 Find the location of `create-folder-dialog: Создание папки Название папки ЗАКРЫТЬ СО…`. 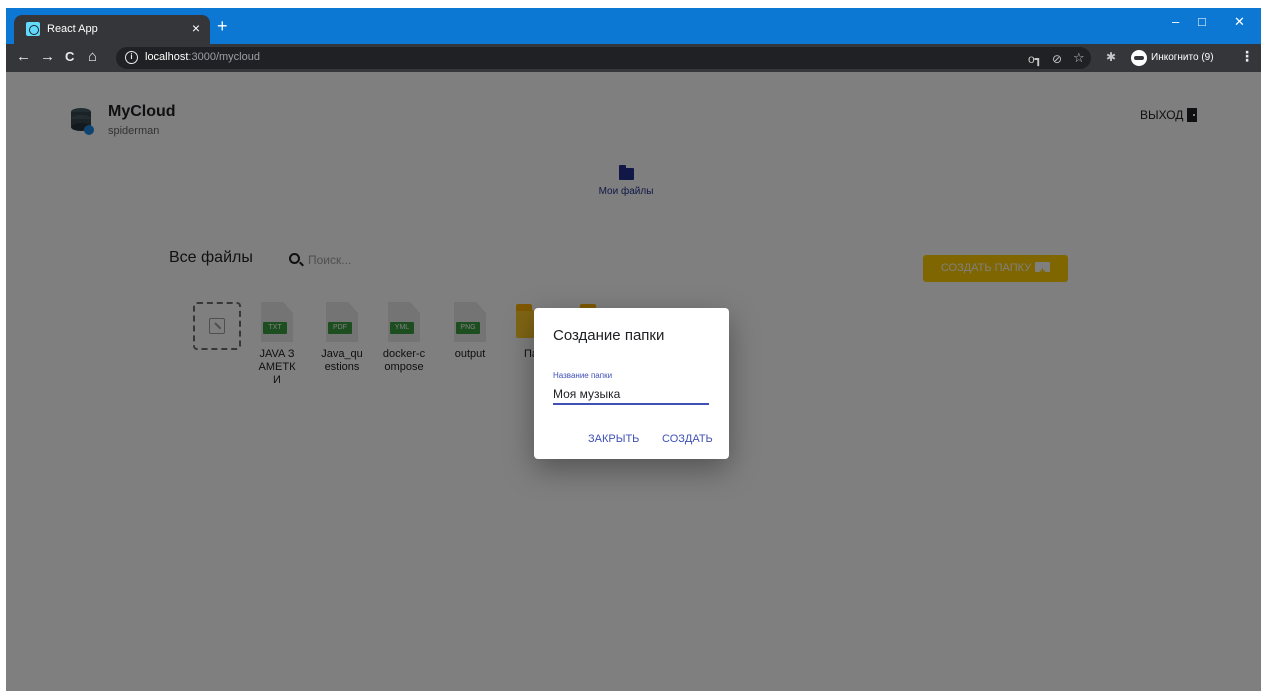

create-folder-dialog: Создание папки Название папки ЗАКРЫТЬ СО… is located at coordinates (631, 383).